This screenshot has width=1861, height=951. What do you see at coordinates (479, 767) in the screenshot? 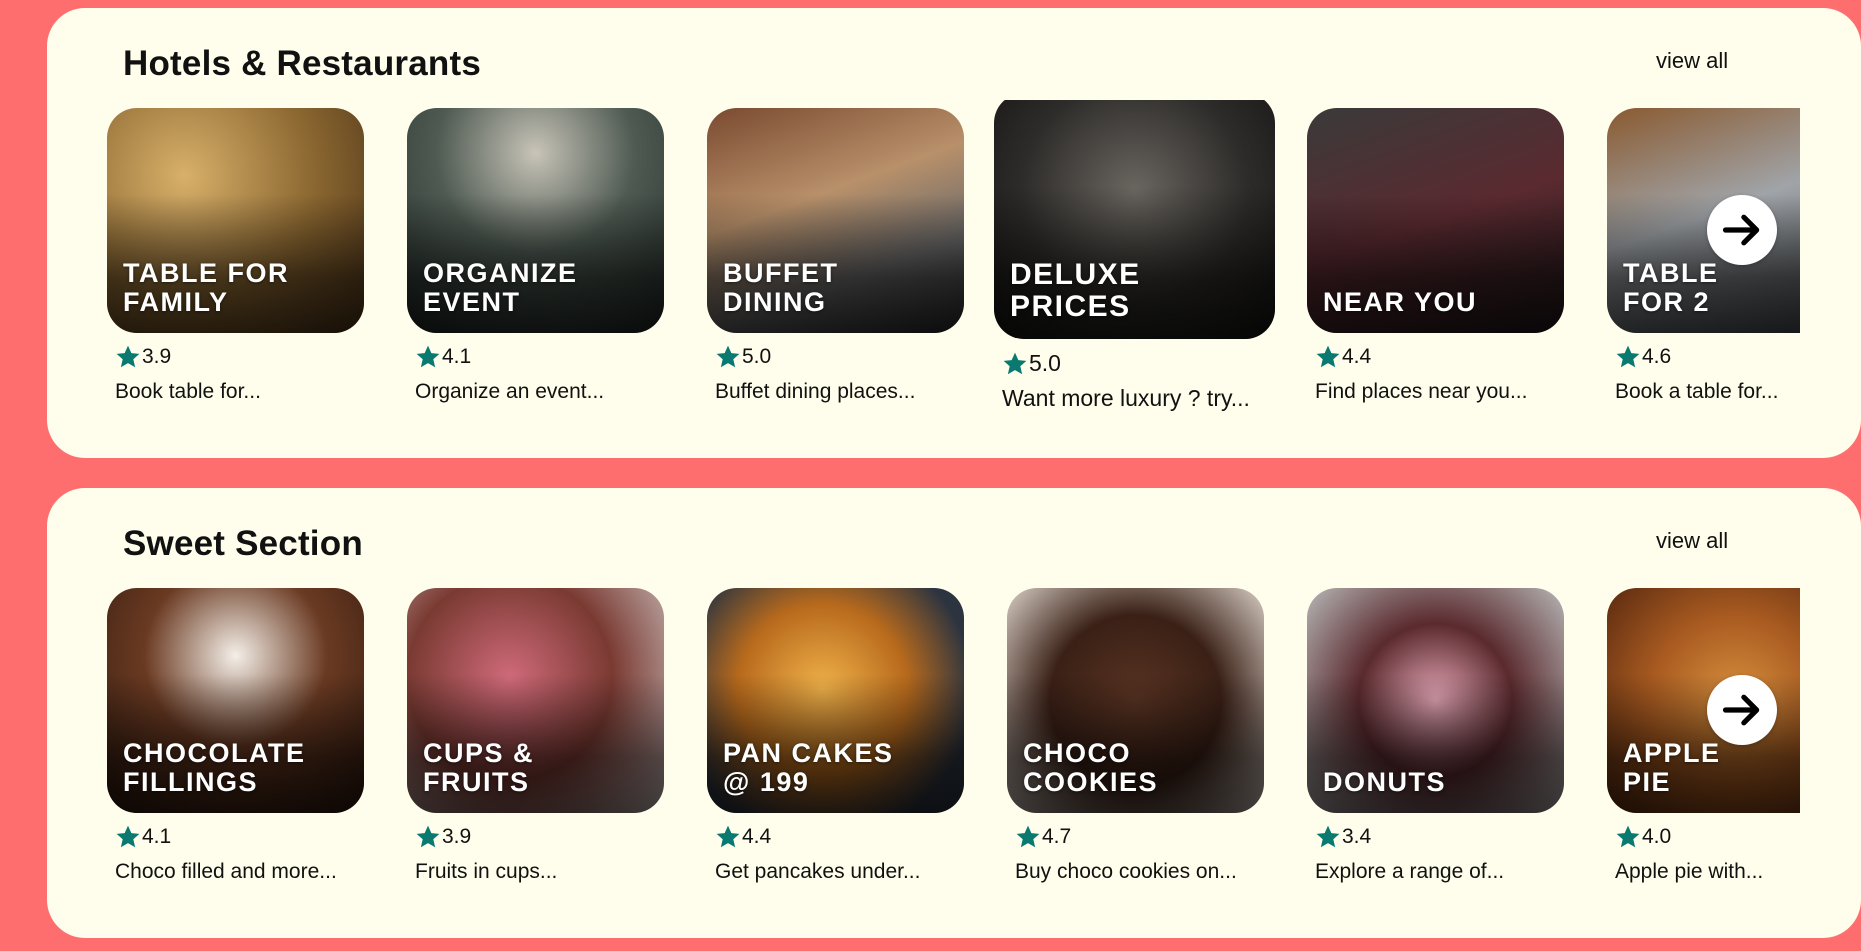
I see `card-overlay-title: CUPS & FRUITS` at bounding box center [479, 767].